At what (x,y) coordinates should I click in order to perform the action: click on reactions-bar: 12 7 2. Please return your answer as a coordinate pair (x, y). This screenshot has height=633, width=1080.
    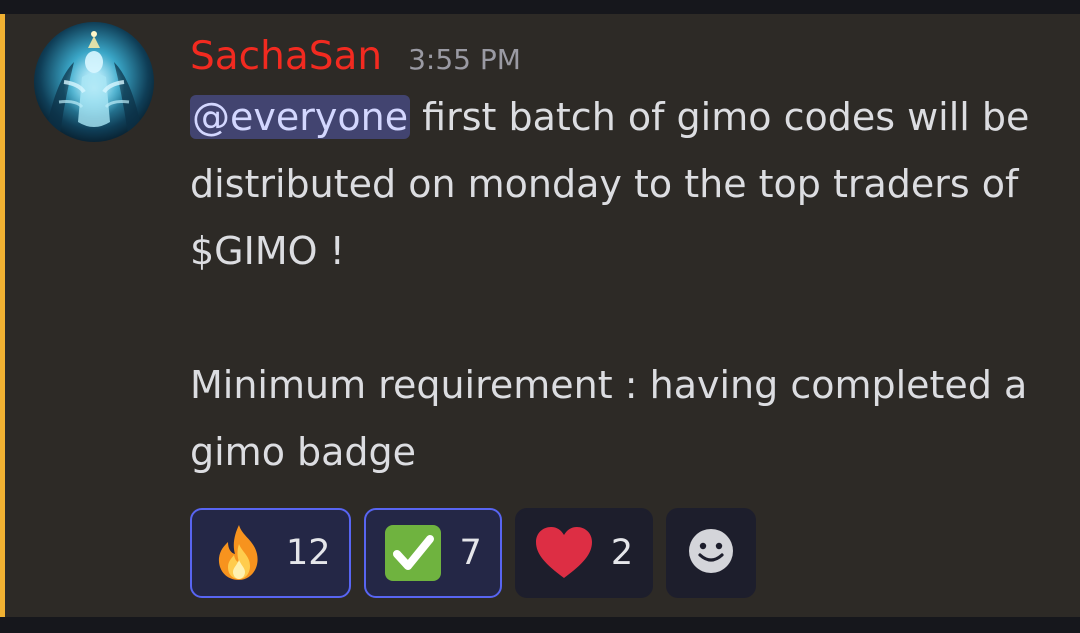
    Looking at the image, I should click on (473, 553).